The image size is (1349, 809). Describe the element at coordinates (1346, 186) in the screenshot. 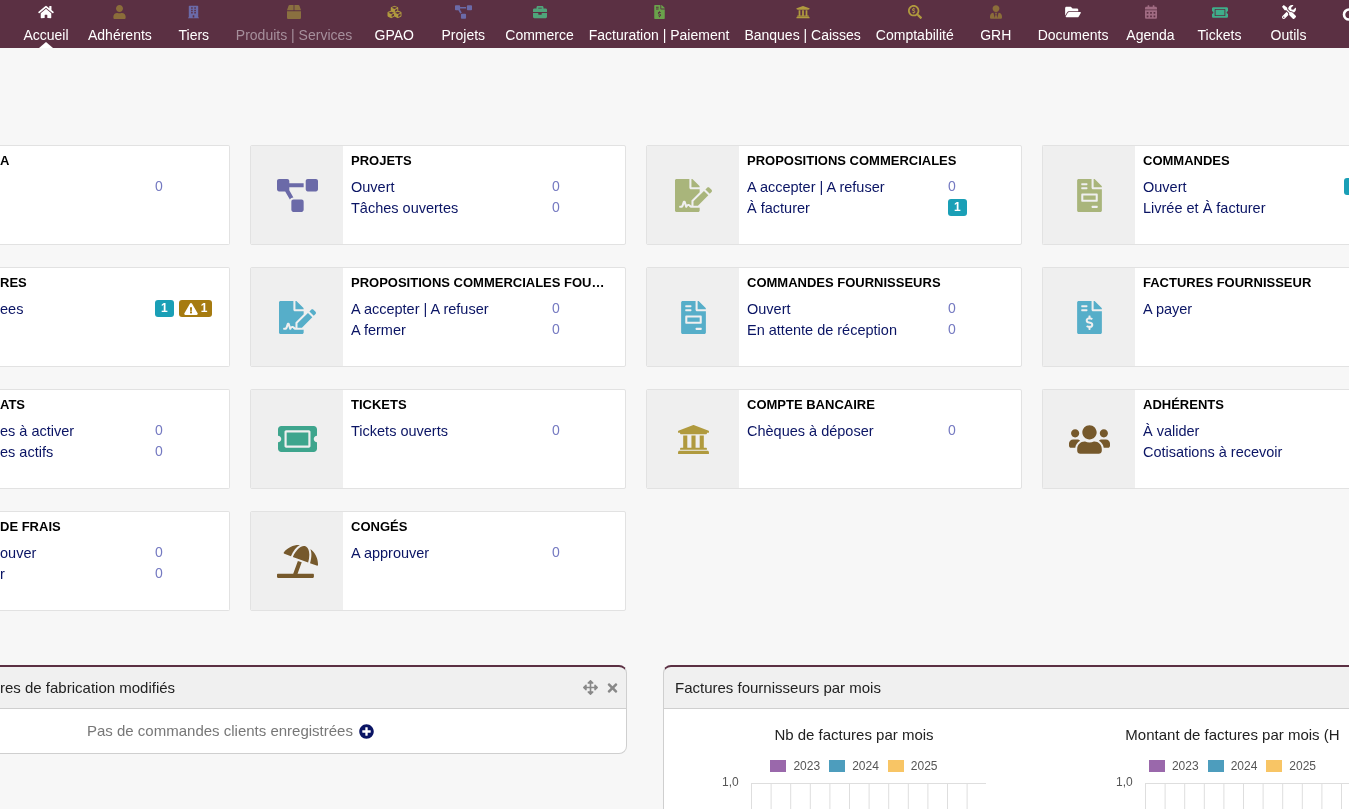

I see `count-badge` at that location.